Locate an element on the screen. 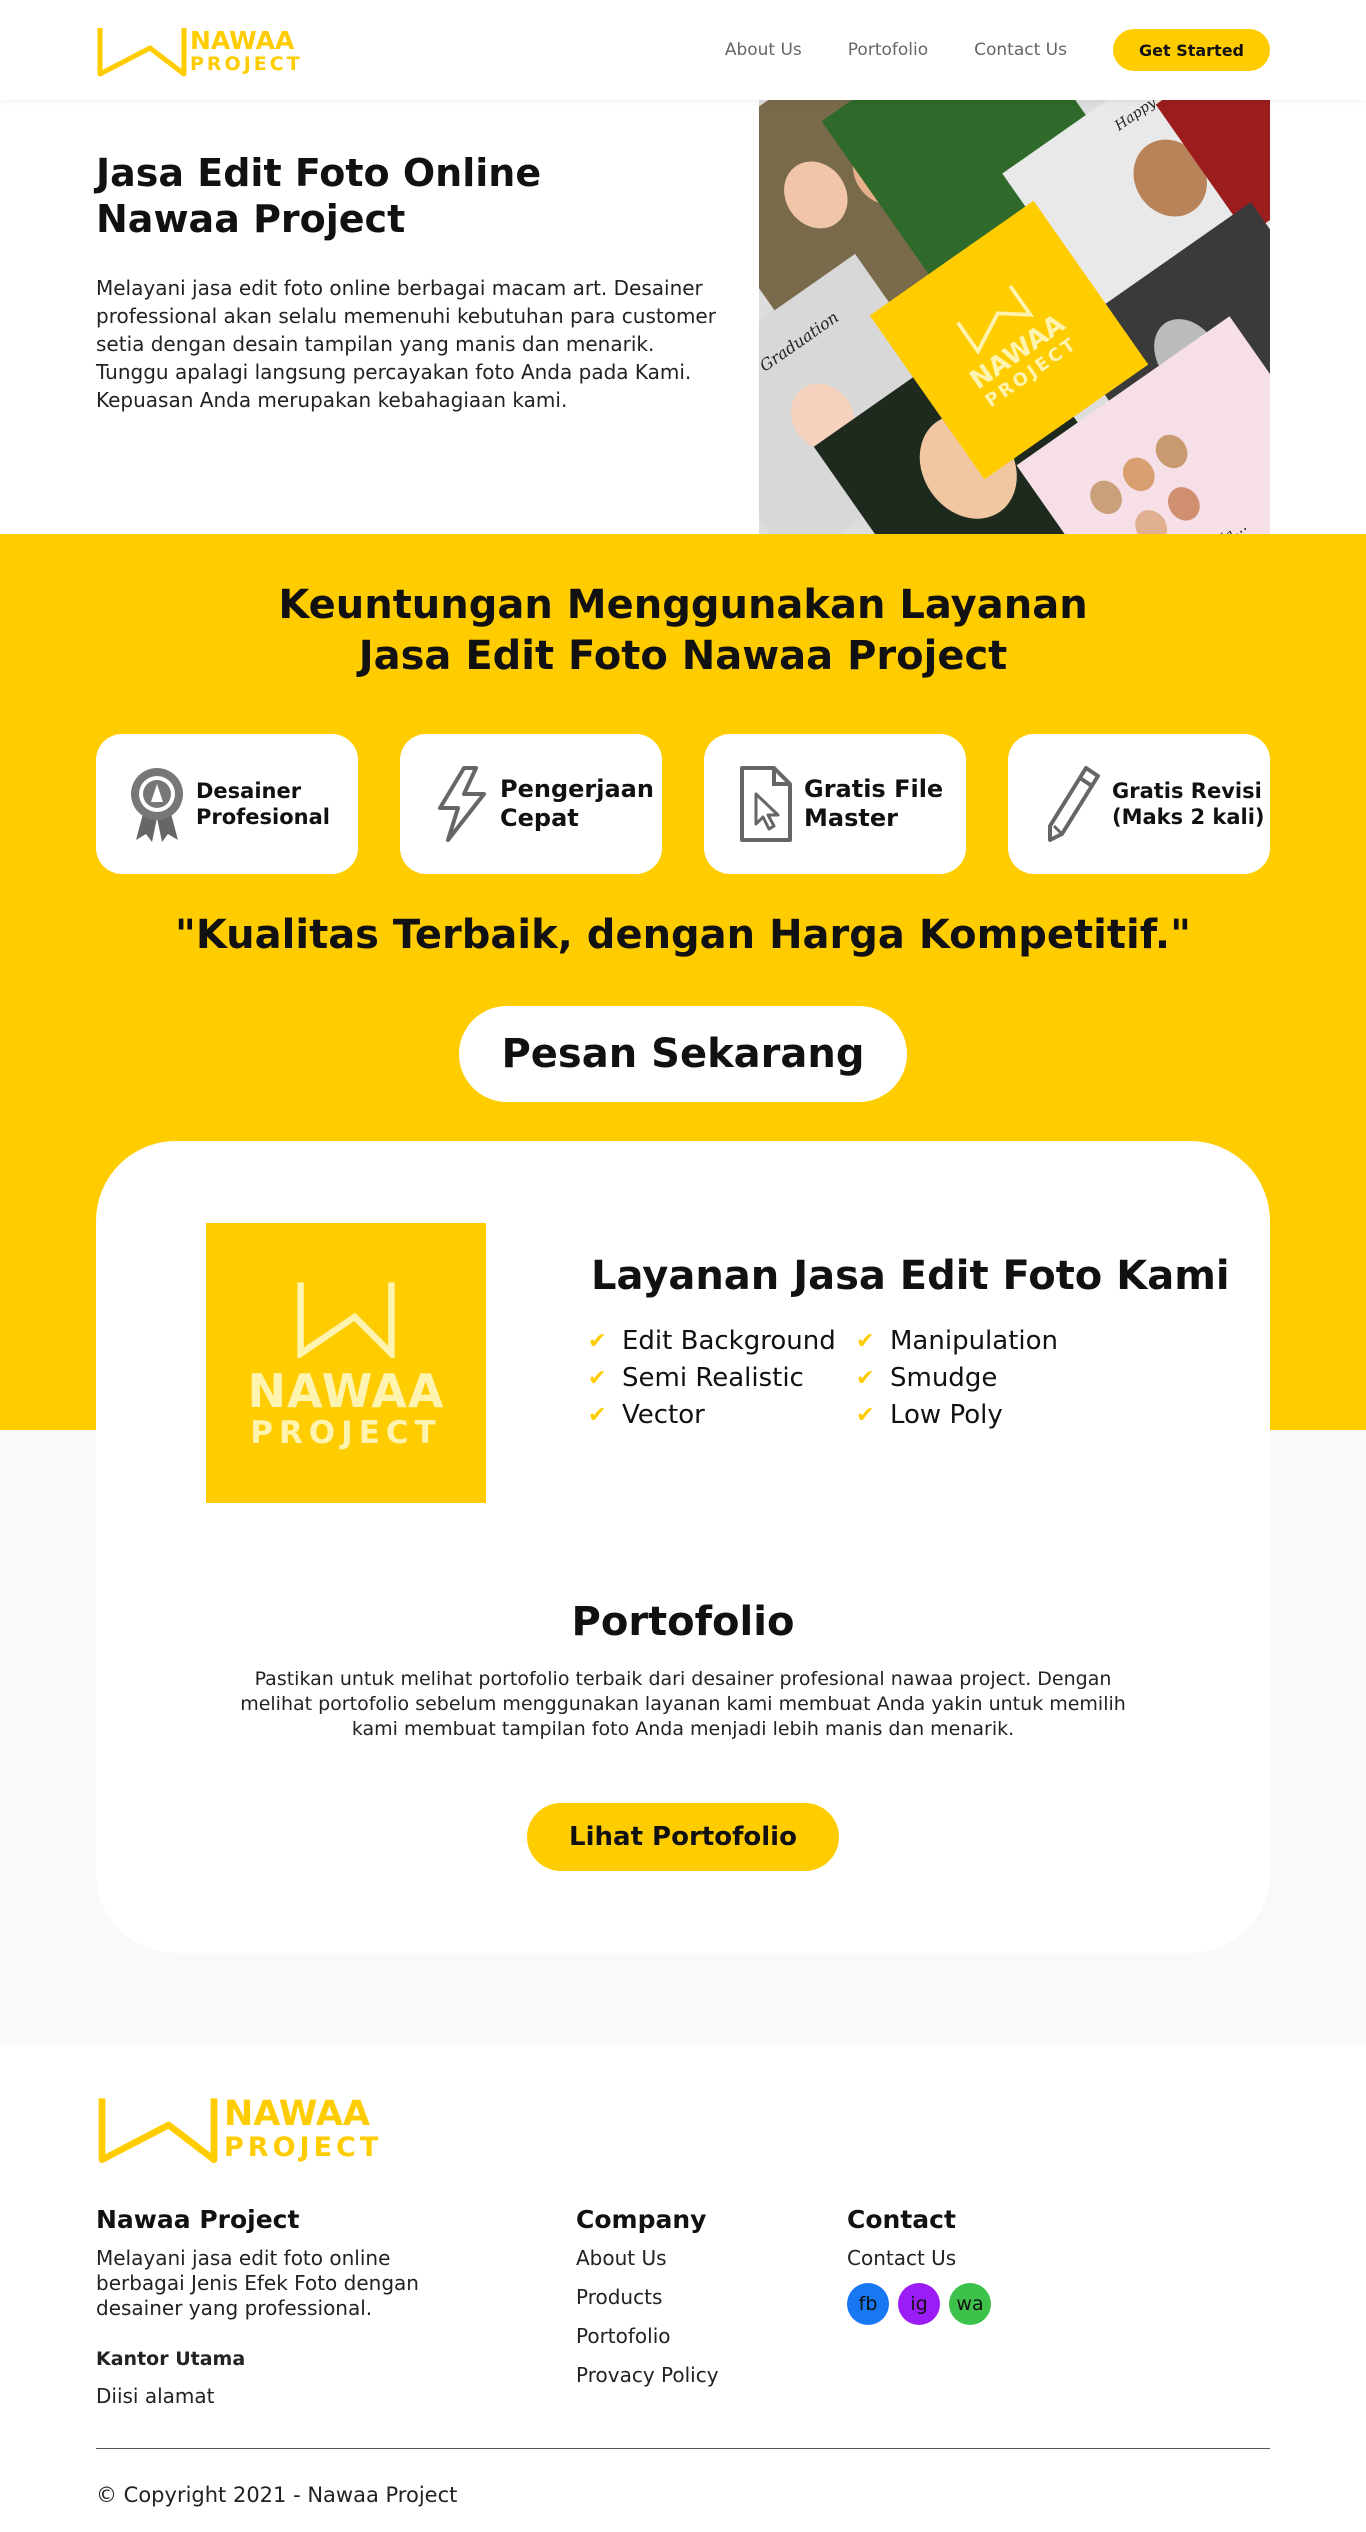 The height and width of the screenshot is (2532, 1366). logo-word-1: NAWAA is located at coordinates (242, 40).